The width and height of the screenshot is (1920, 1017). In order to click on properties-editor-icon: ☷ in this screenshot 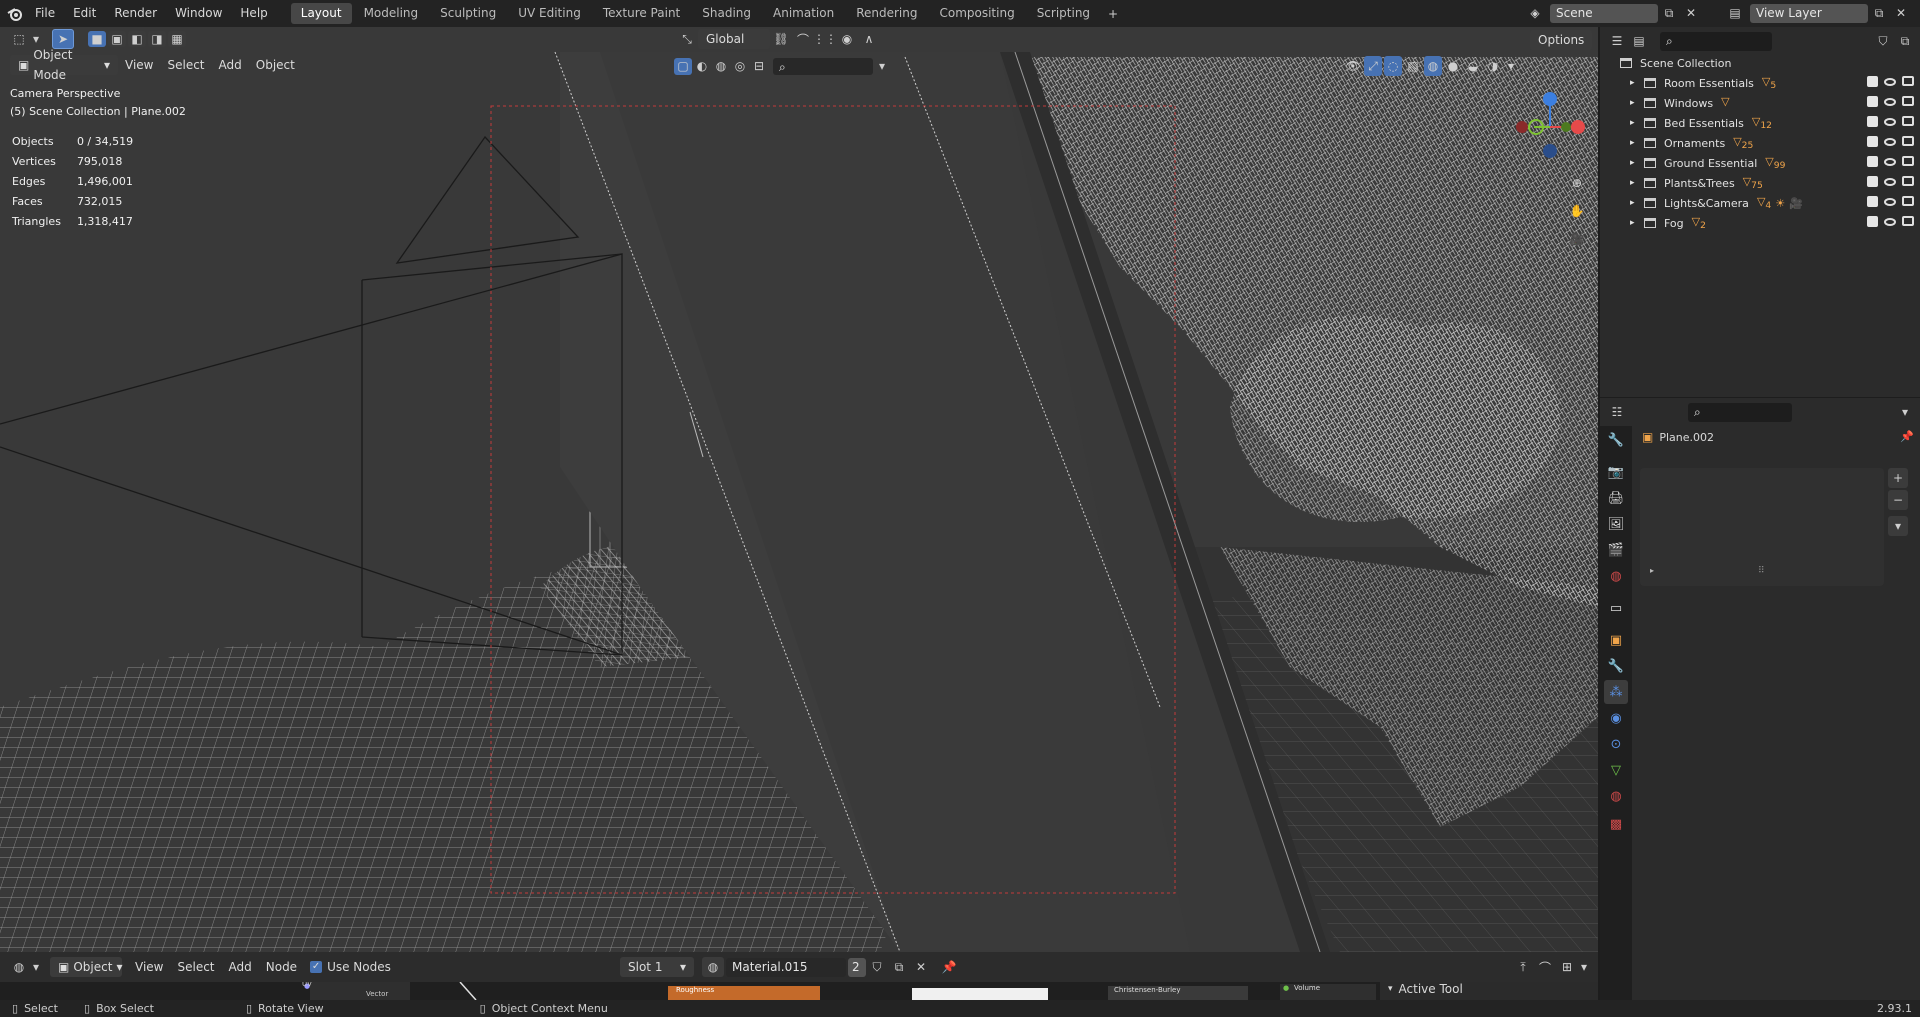, I will do `click(1617, 412)`.